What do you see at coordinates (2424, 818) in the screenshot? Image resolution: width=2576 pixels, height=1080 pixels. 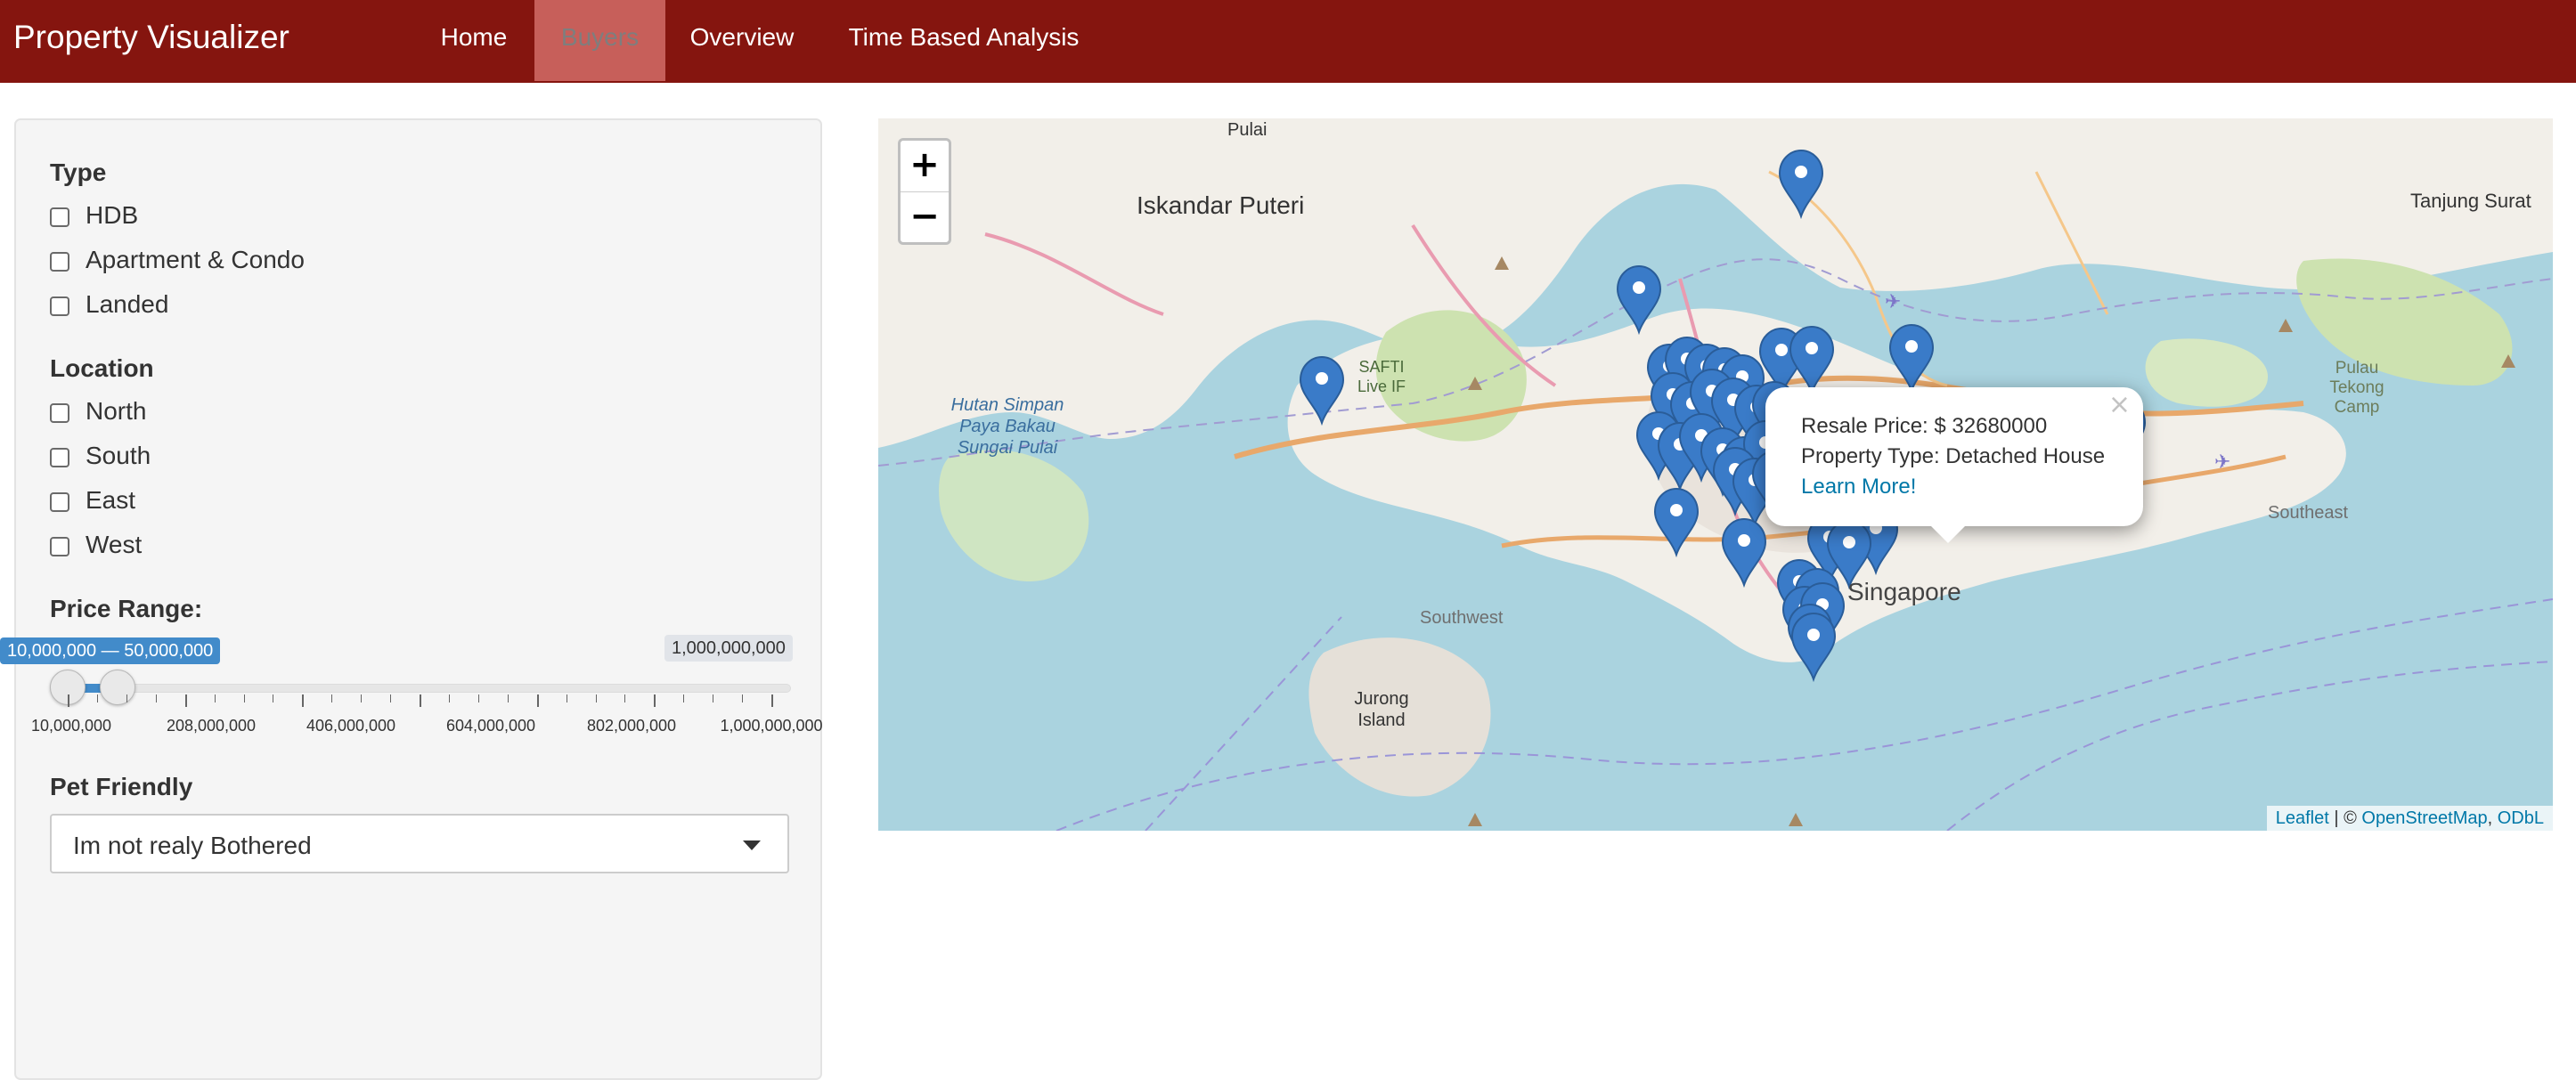 I see `openstreetmap-link: OpenStreetMap` at bounding box center [2424, 818].